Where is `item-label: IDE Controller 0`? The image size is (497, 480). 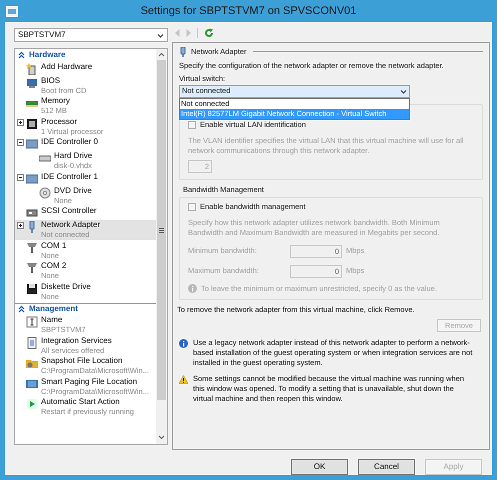
item-label: IDE Controller 0 is located at coordinates (69, 142).